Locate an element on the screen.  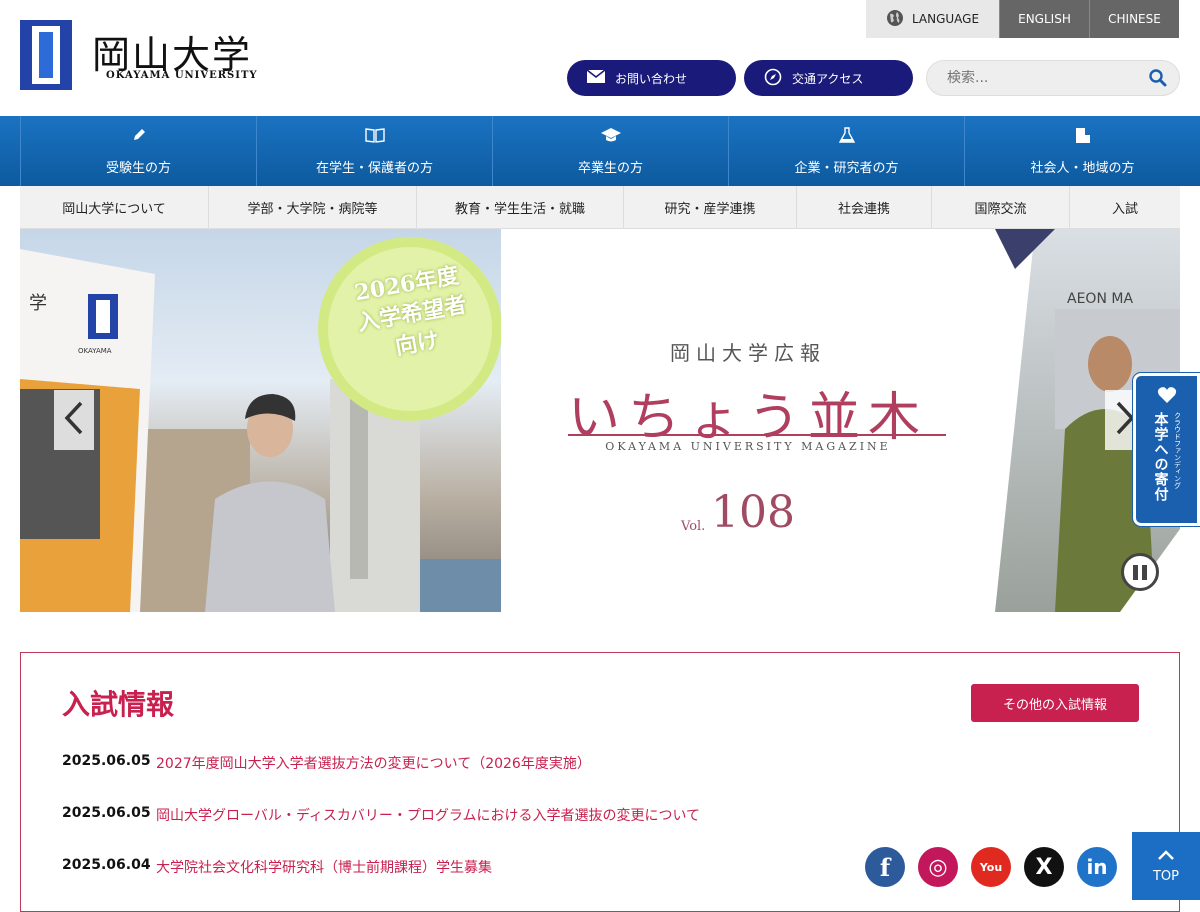
magazine-title: いちょう並木 is located at coordinates (747, 418).